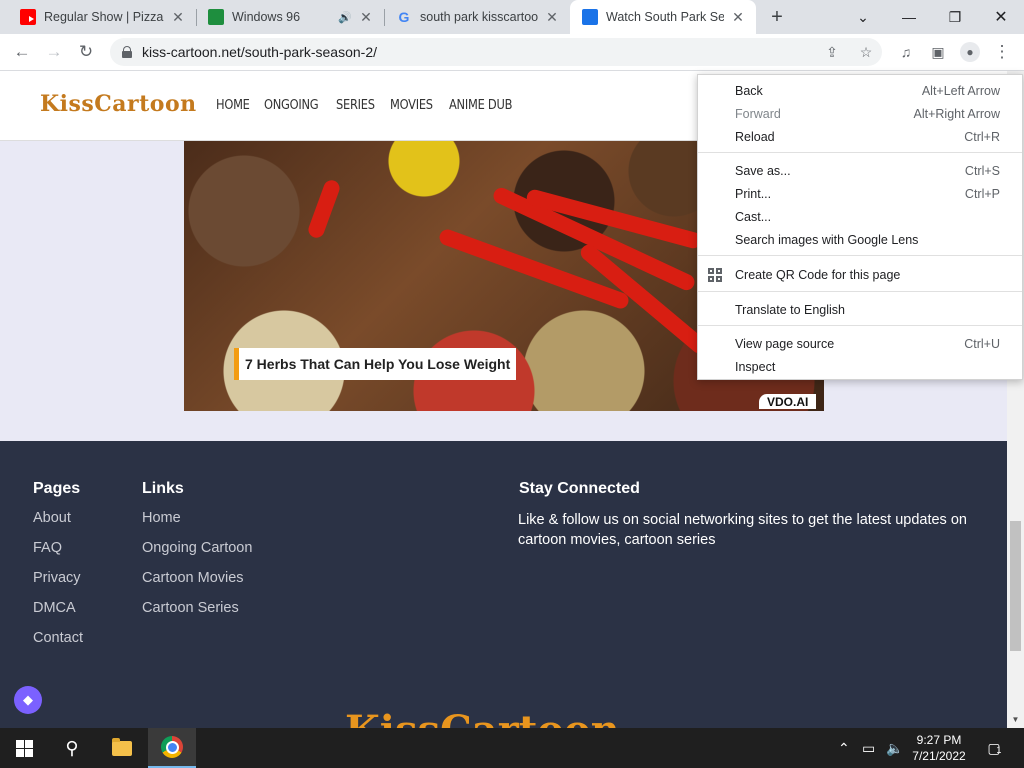  I want to click on tab-south-park-search: G south park kisscartoon ✕, so click(477, 17).